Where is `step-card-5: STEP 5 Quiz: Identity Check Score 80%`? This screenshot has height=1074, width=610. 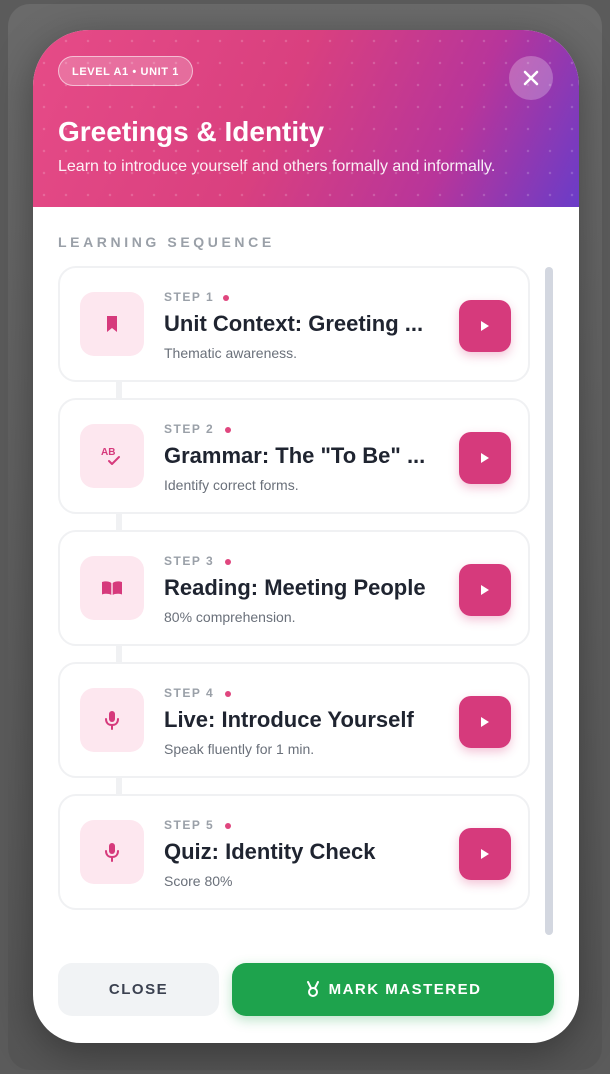 step-card-5: STEP 5 Quiz: Identity Check Score 80% is located at coordinates (294, 852).